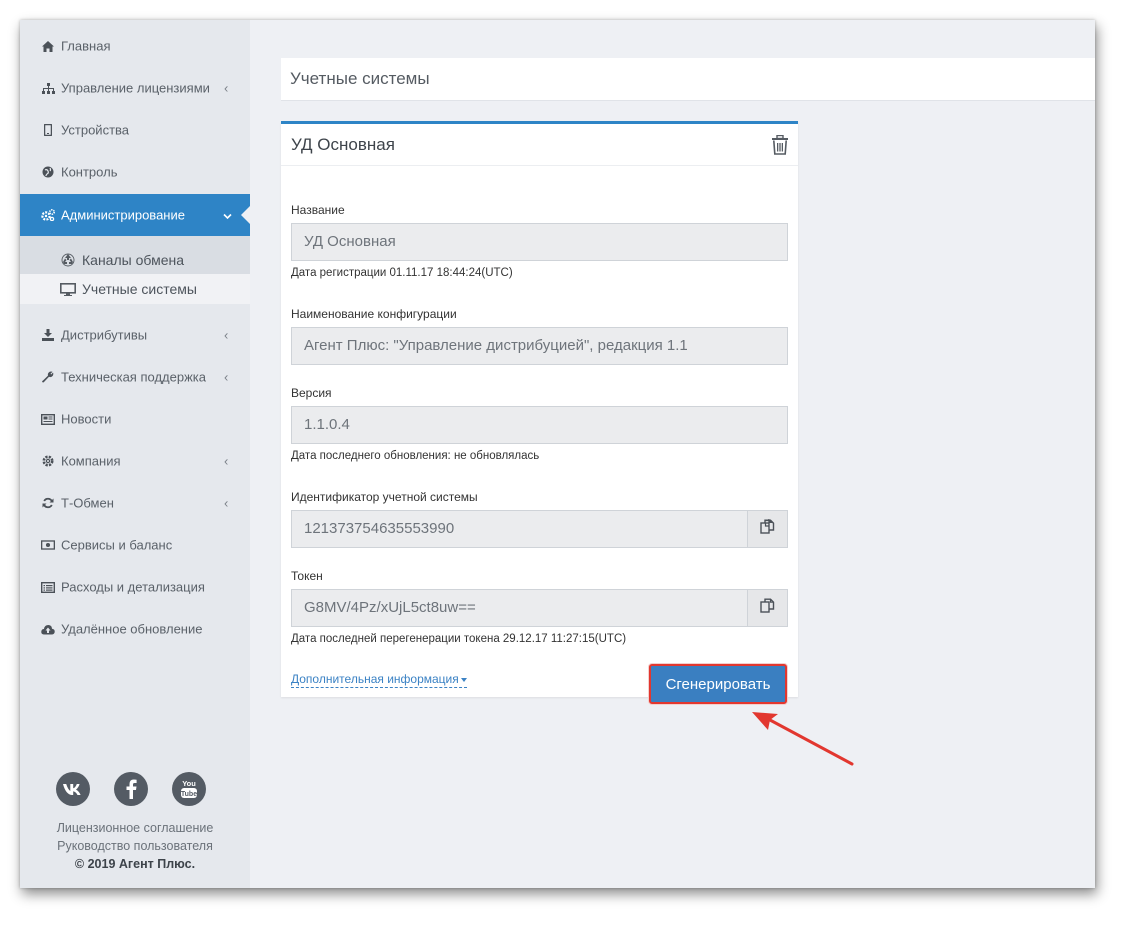 This screenshot has height=936, width=1143. I want to click on cogs-icon, so click(48, 215).